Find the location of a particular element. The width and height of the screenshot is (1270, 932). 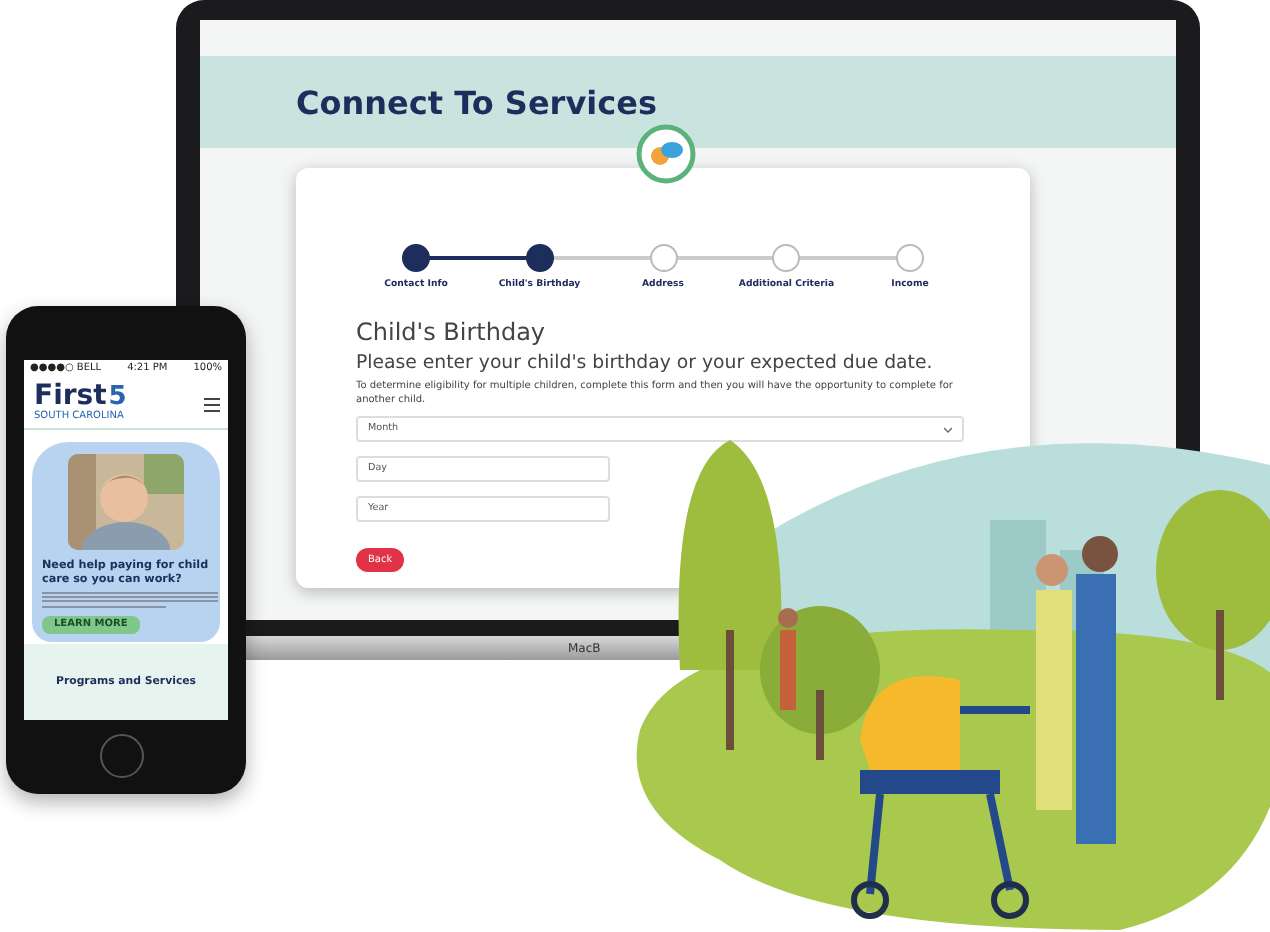

logo-word: First is located at coordinates (70, 396).